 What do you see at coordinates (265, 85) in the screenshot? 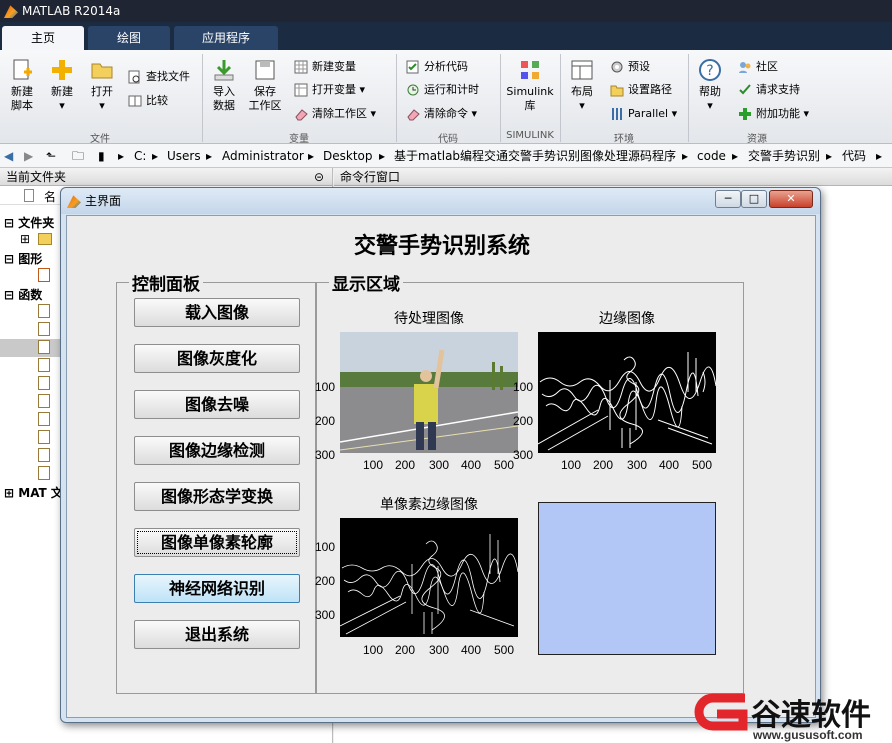
I see `save-workspace-button: 保存 工作区` at bounding box center [265, 85].